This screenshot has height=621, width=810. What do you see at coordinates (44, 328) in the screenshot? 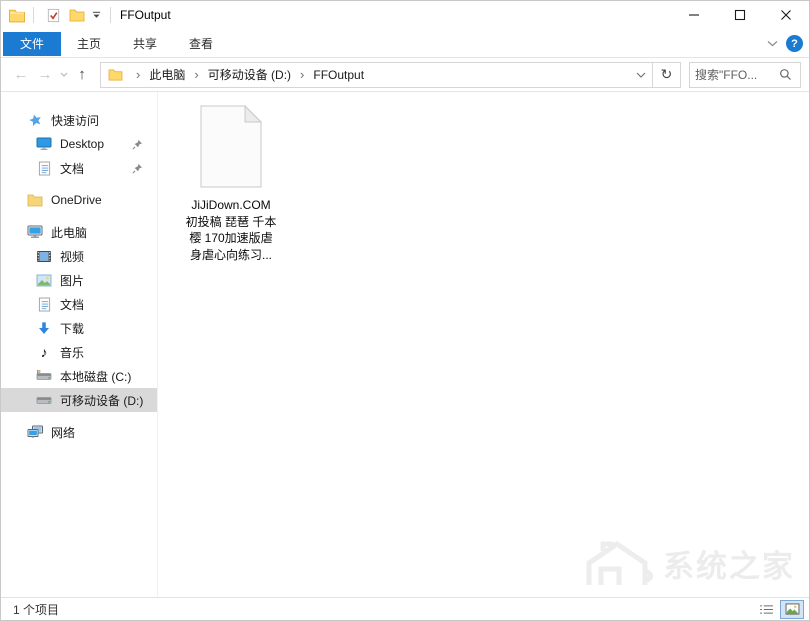
I see `downloads-arrow-icon` at bounding box center [44, 328].